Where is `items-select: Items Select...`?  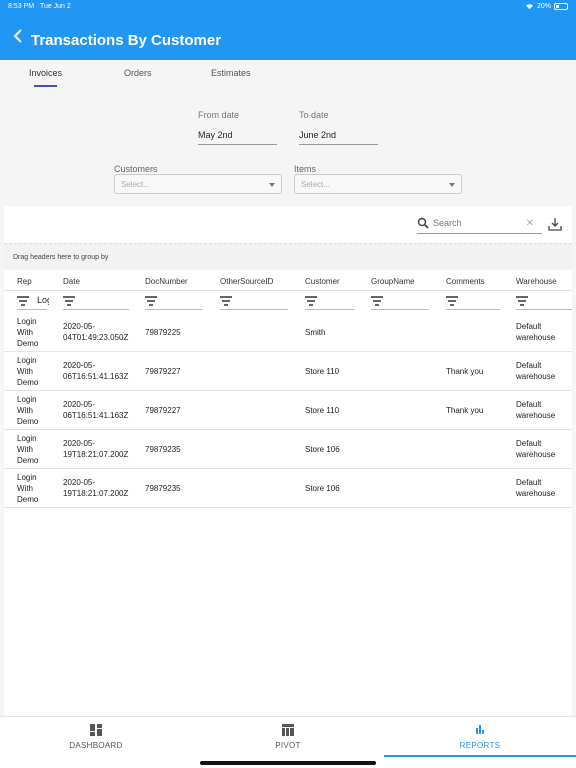
items-select: Items Select... is located at coordinates (378, 179).